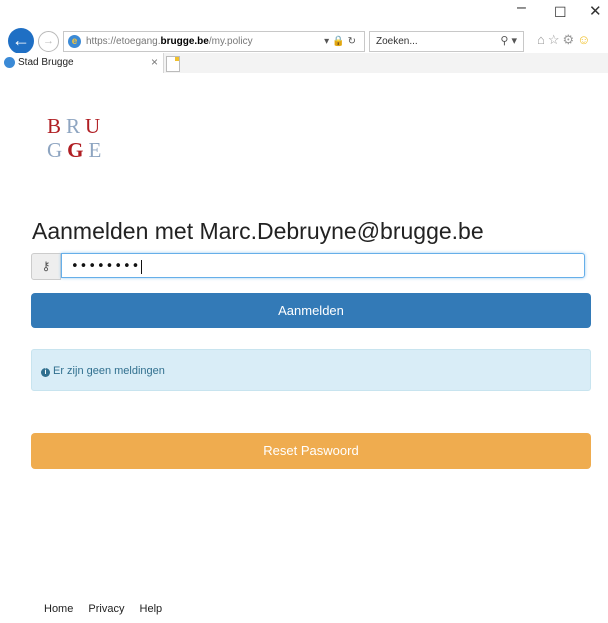  I want to click on arrow-right-icon: →, so click(48, 41).